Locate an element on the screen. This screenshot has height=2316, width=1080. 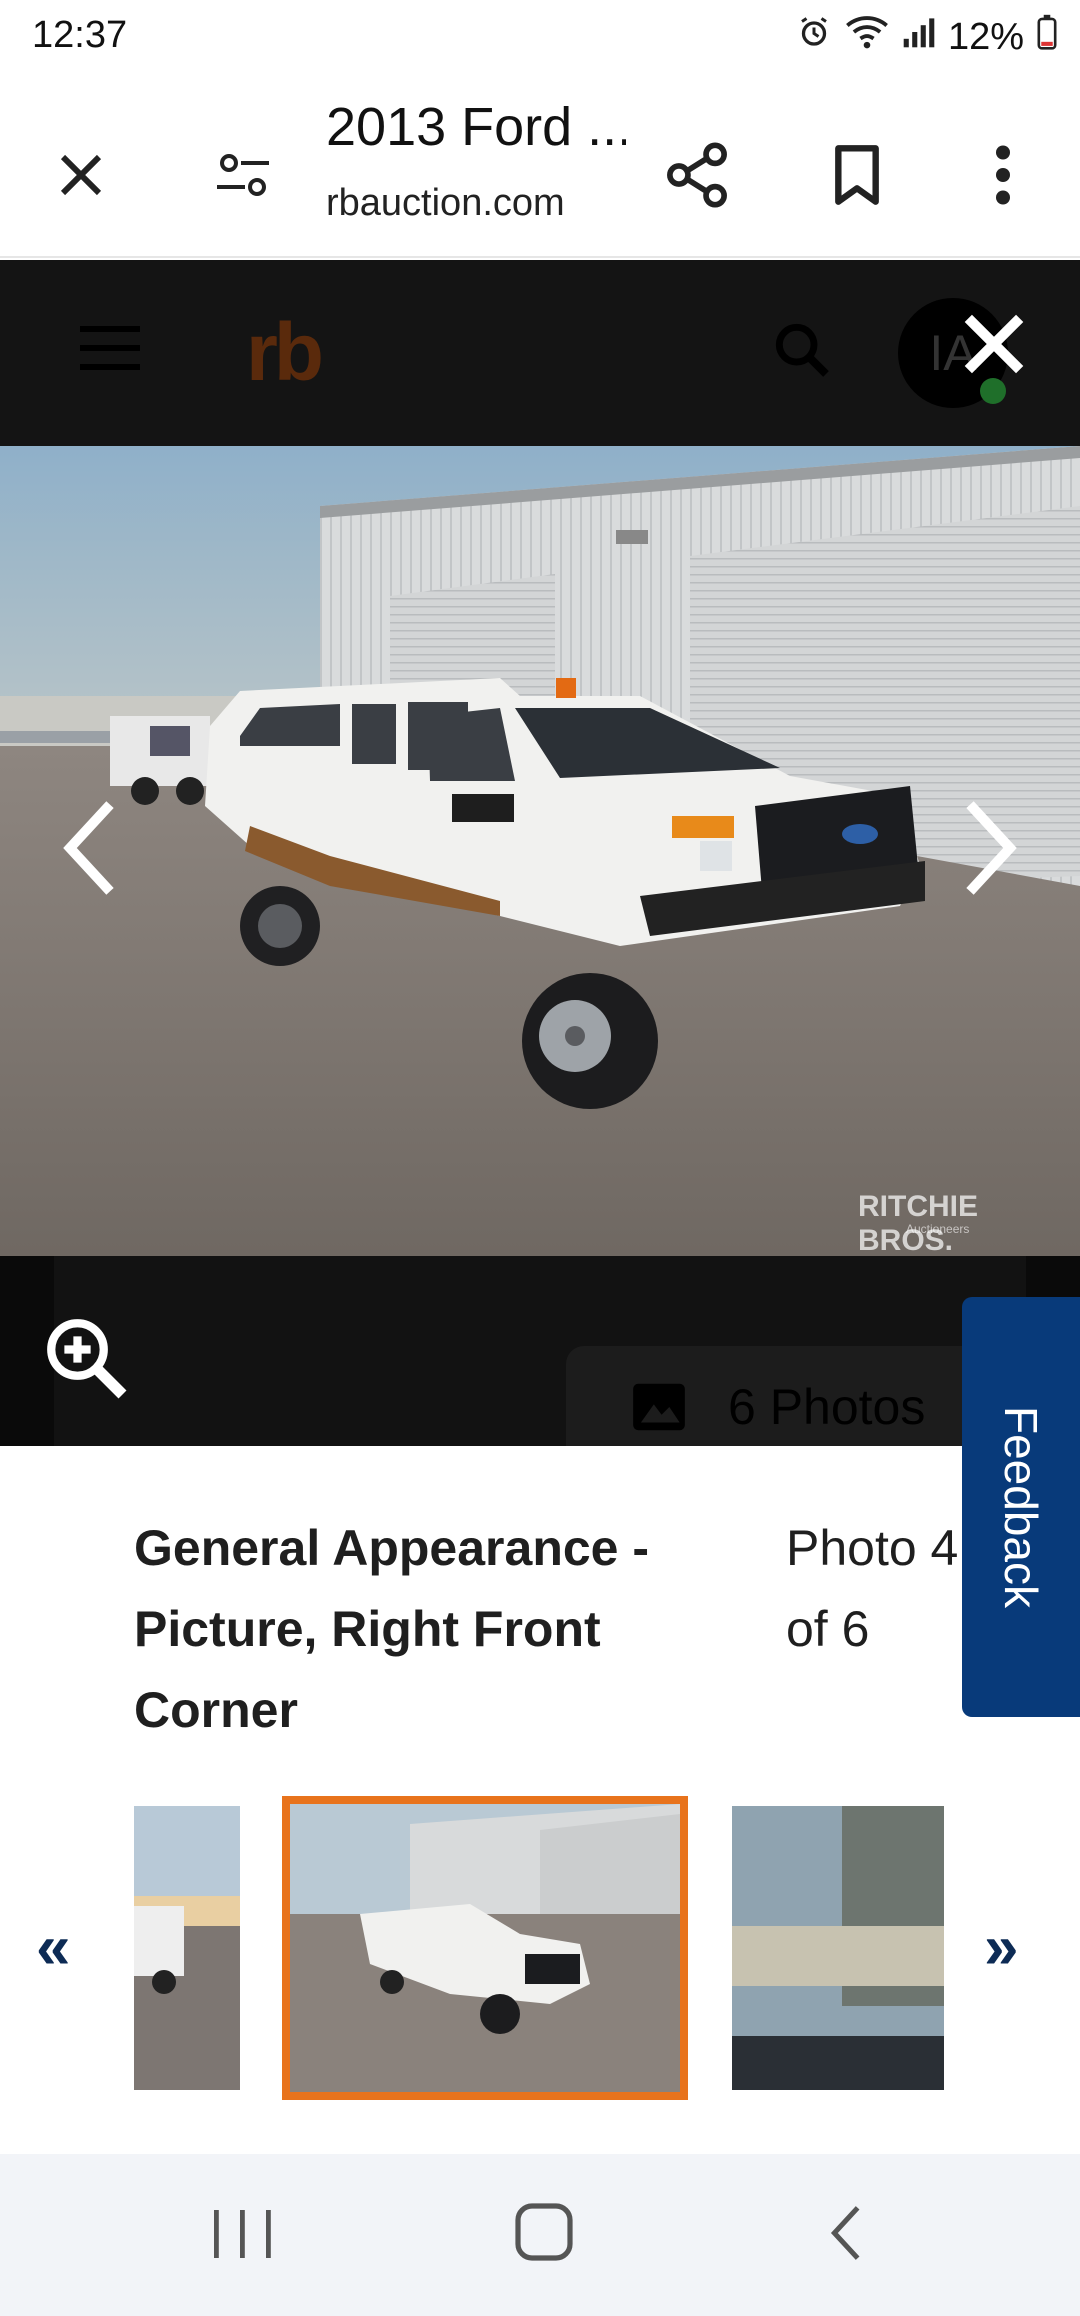
bookmark-icon is located at coordinates (857, 175).